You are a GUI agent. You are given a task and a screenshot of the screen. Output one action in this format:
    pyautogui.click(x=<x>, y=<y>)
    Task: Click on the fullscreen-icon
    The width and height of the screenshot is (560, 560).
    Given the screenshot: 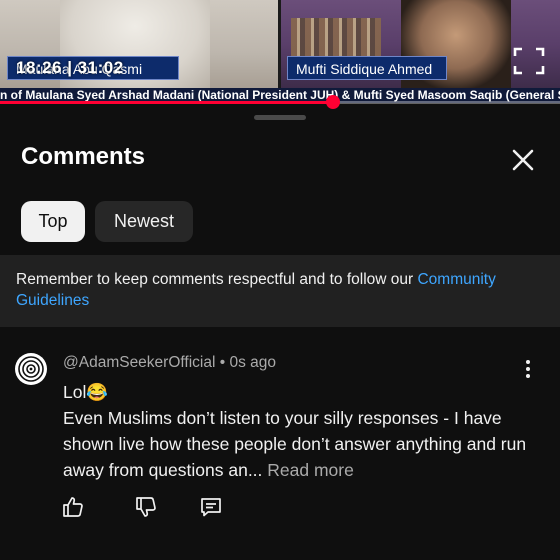 What is the action you would take?
    pyautogui.click(x=529, y=61)
    